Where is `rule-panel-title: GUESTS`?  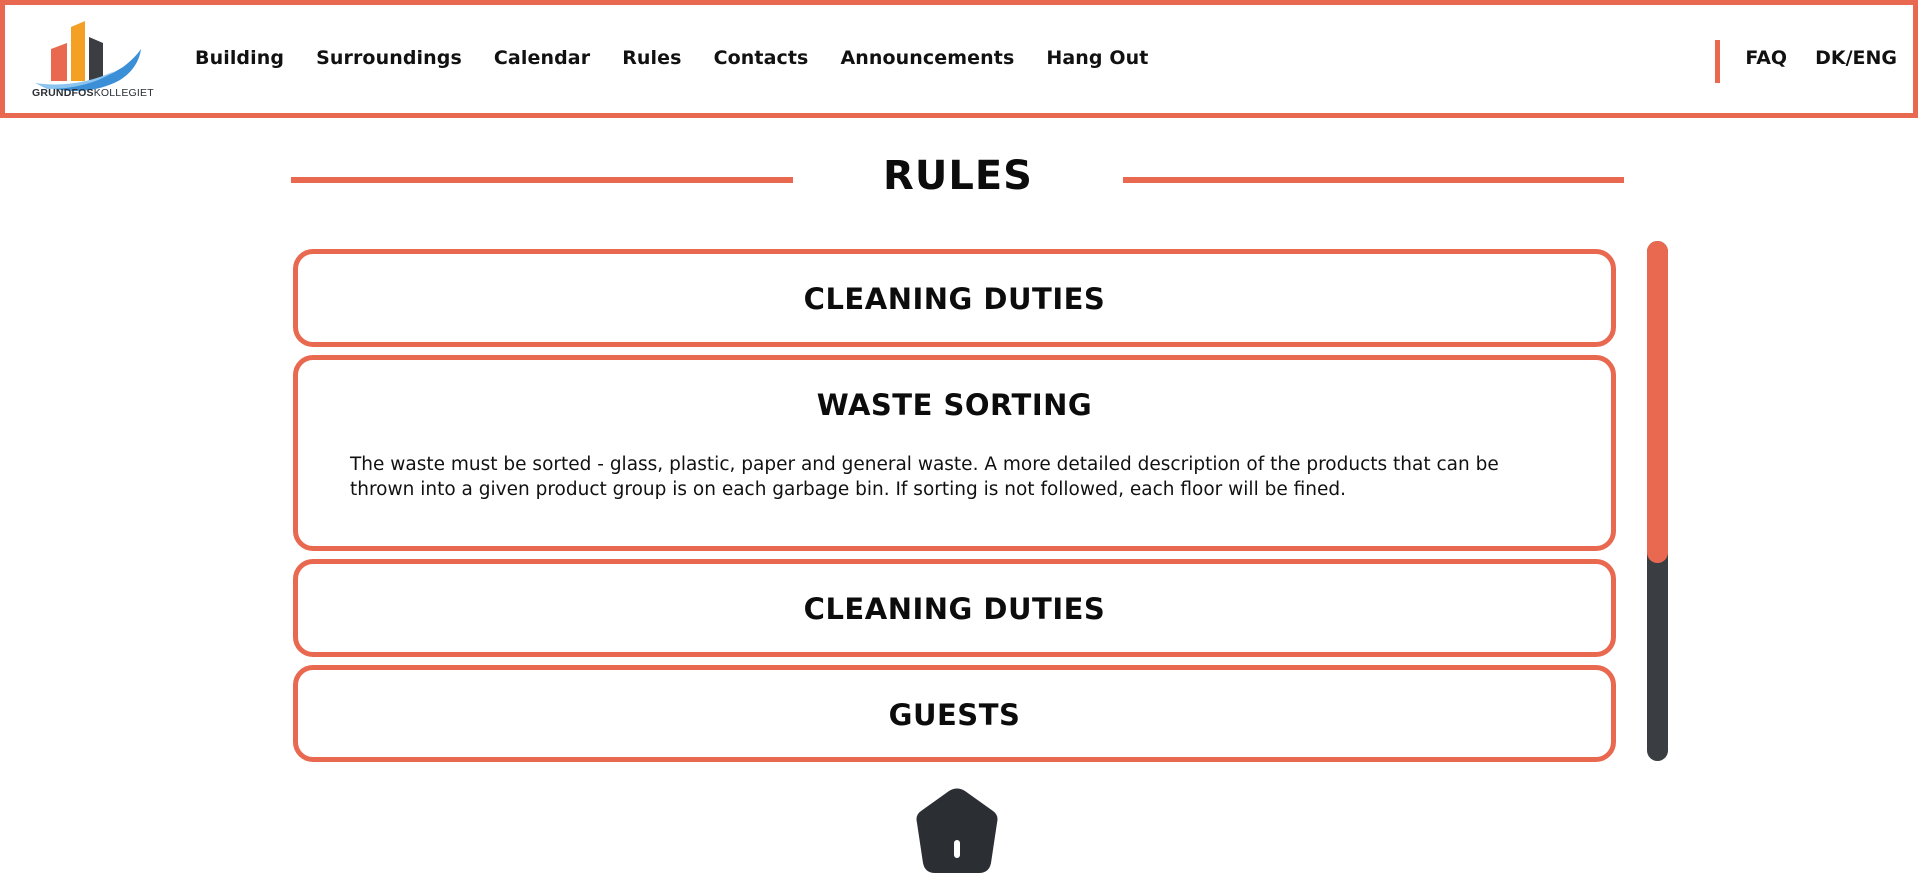
rule-panel-title: GUESTS is located at coordinates (954, 715).